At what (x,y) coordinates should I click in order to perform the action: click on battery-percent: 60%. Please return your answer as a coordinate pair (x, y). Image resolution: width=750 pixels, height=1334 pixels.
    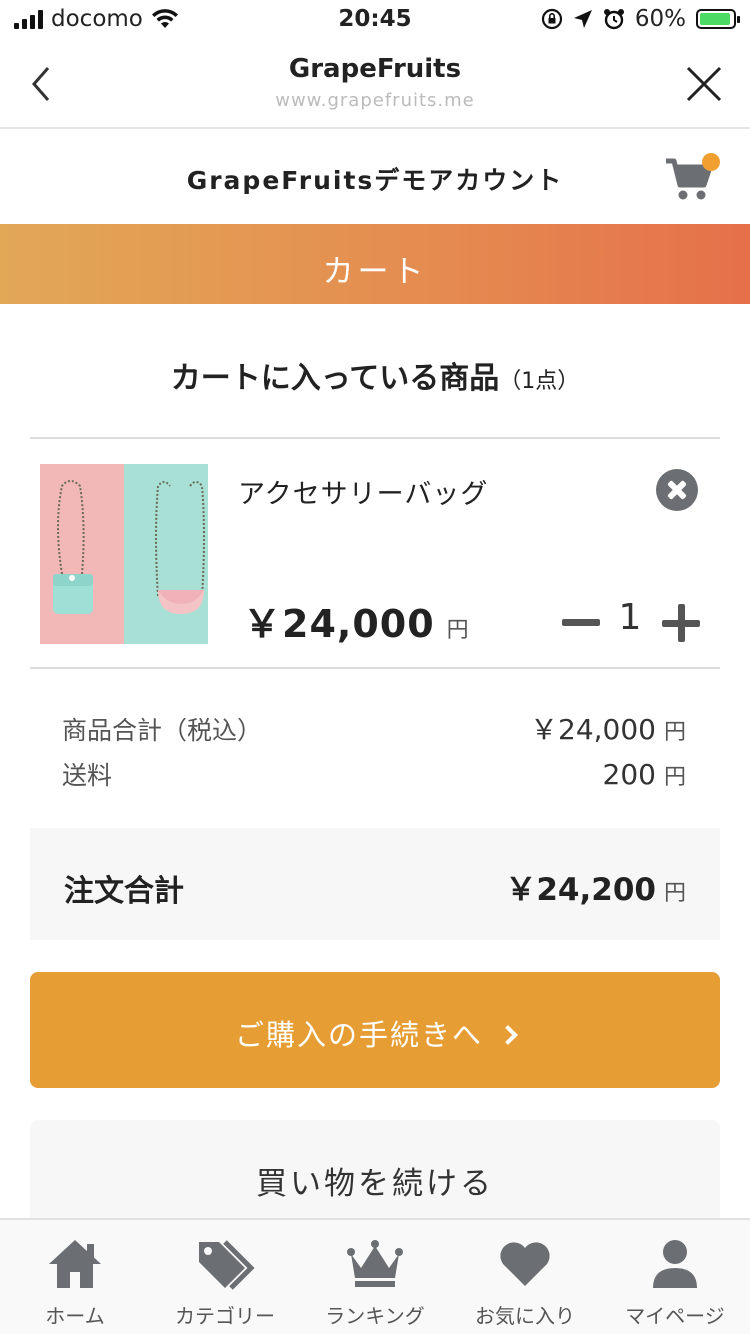
    Looking at the image, I should click on (660, 19).